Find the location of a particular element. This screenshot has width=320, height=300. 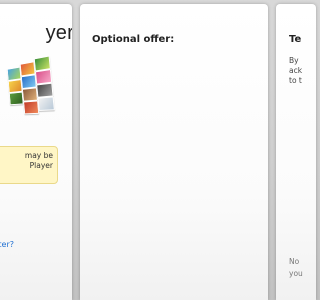

terms-text-line-2: ack is located at coordinates (296, 70).